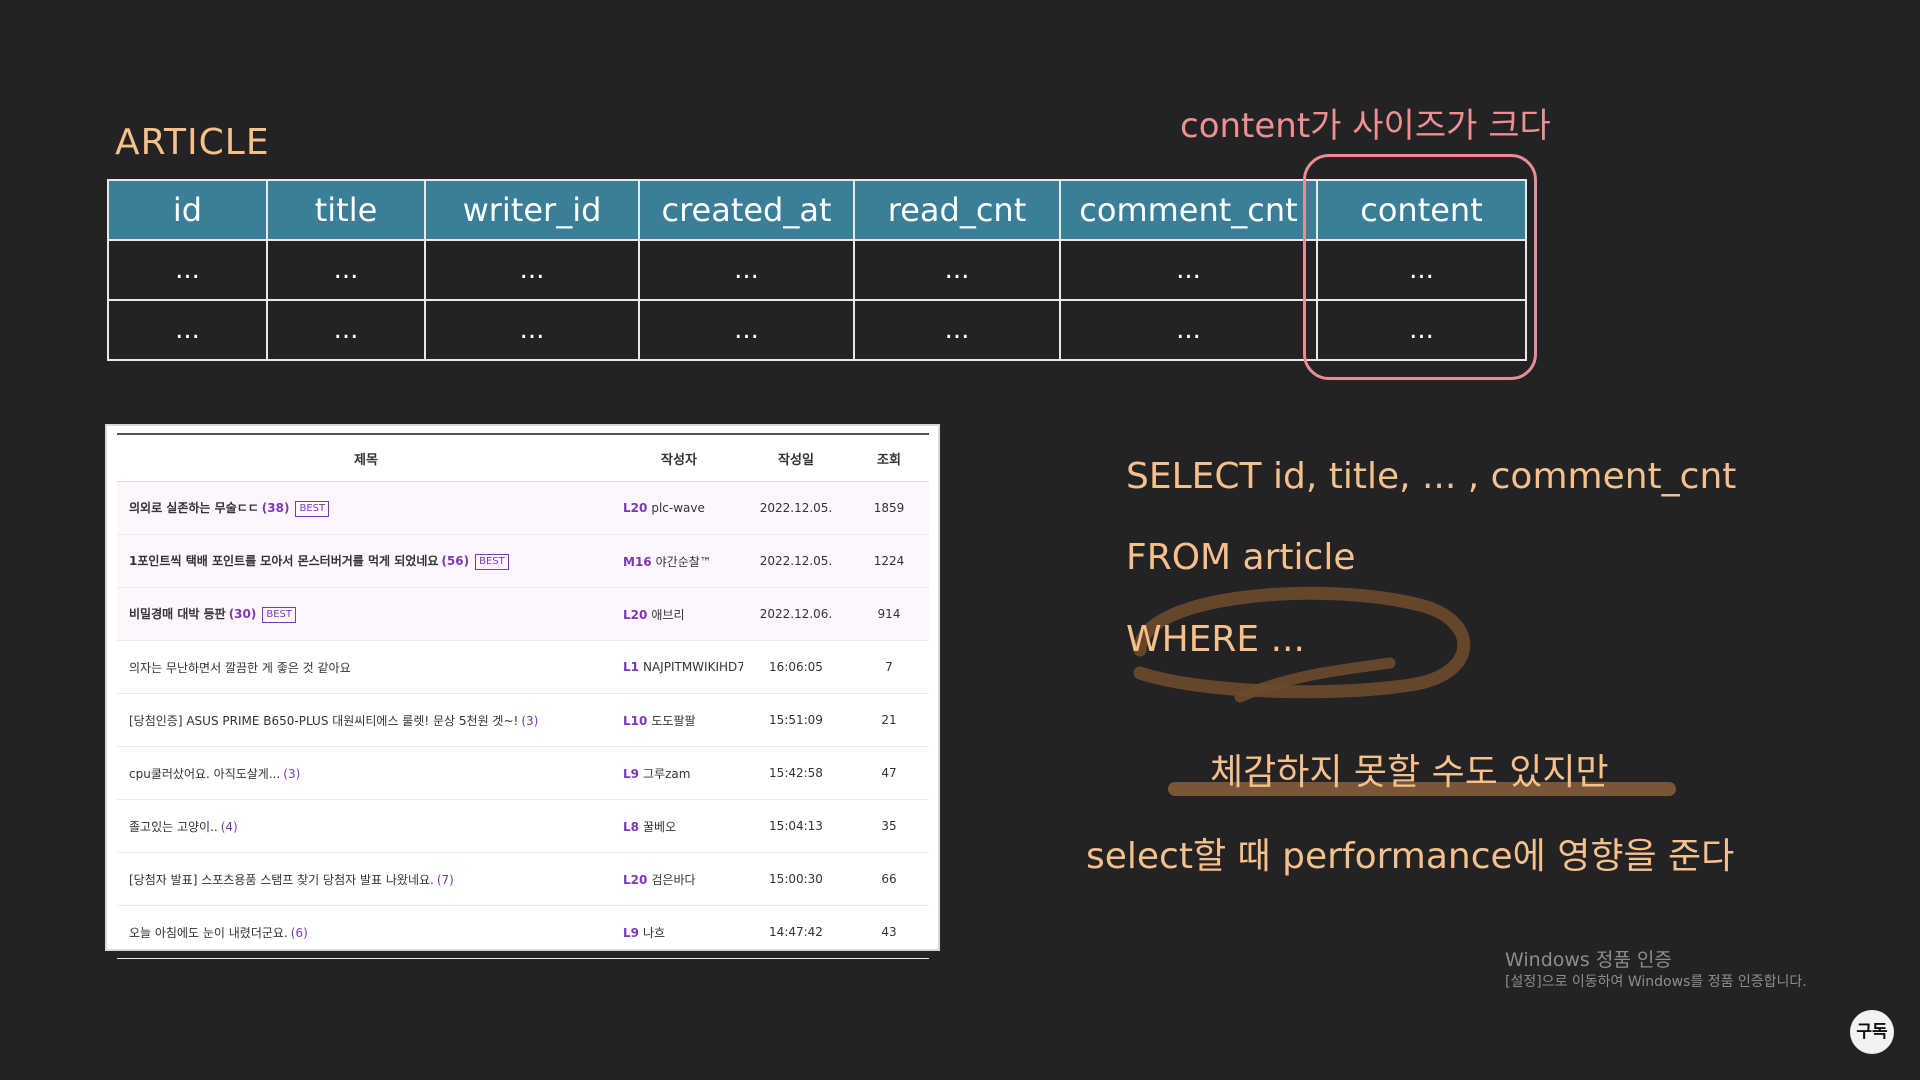 The height and width of the screenshot is (1080, 1920). I want to click on board-cell-views: 66, so click(889, 879).